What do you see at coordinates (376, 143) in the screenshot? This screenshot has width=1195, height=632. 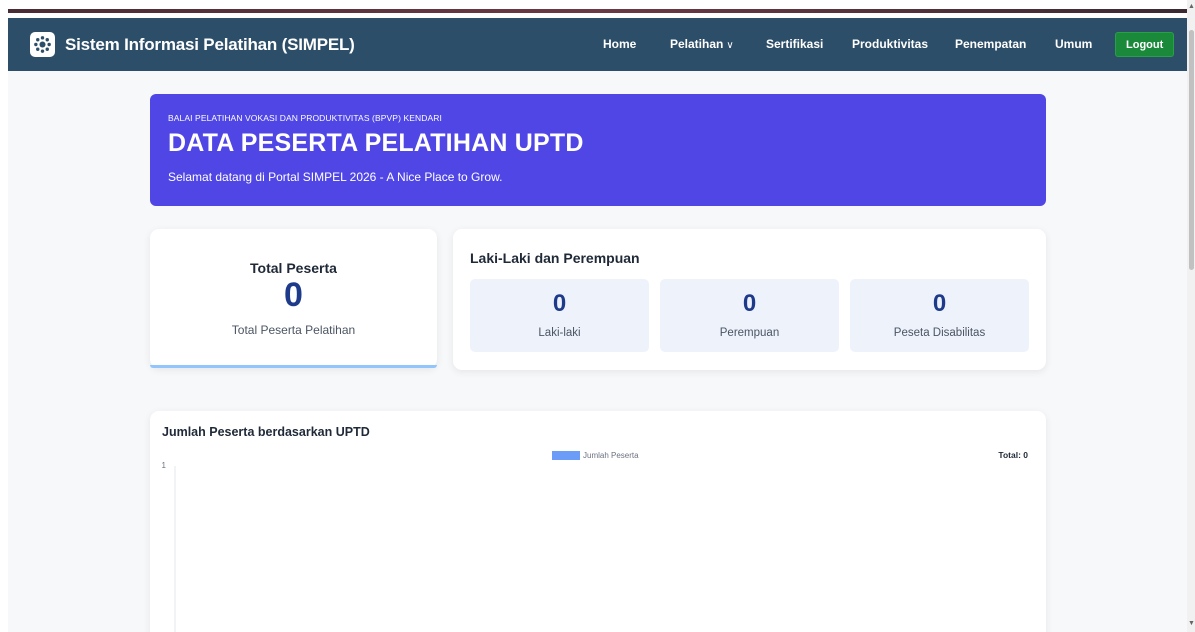 I see `page-title: DATA PESERTA PELATIHAN UPTD` at bounding box center [376, 143].